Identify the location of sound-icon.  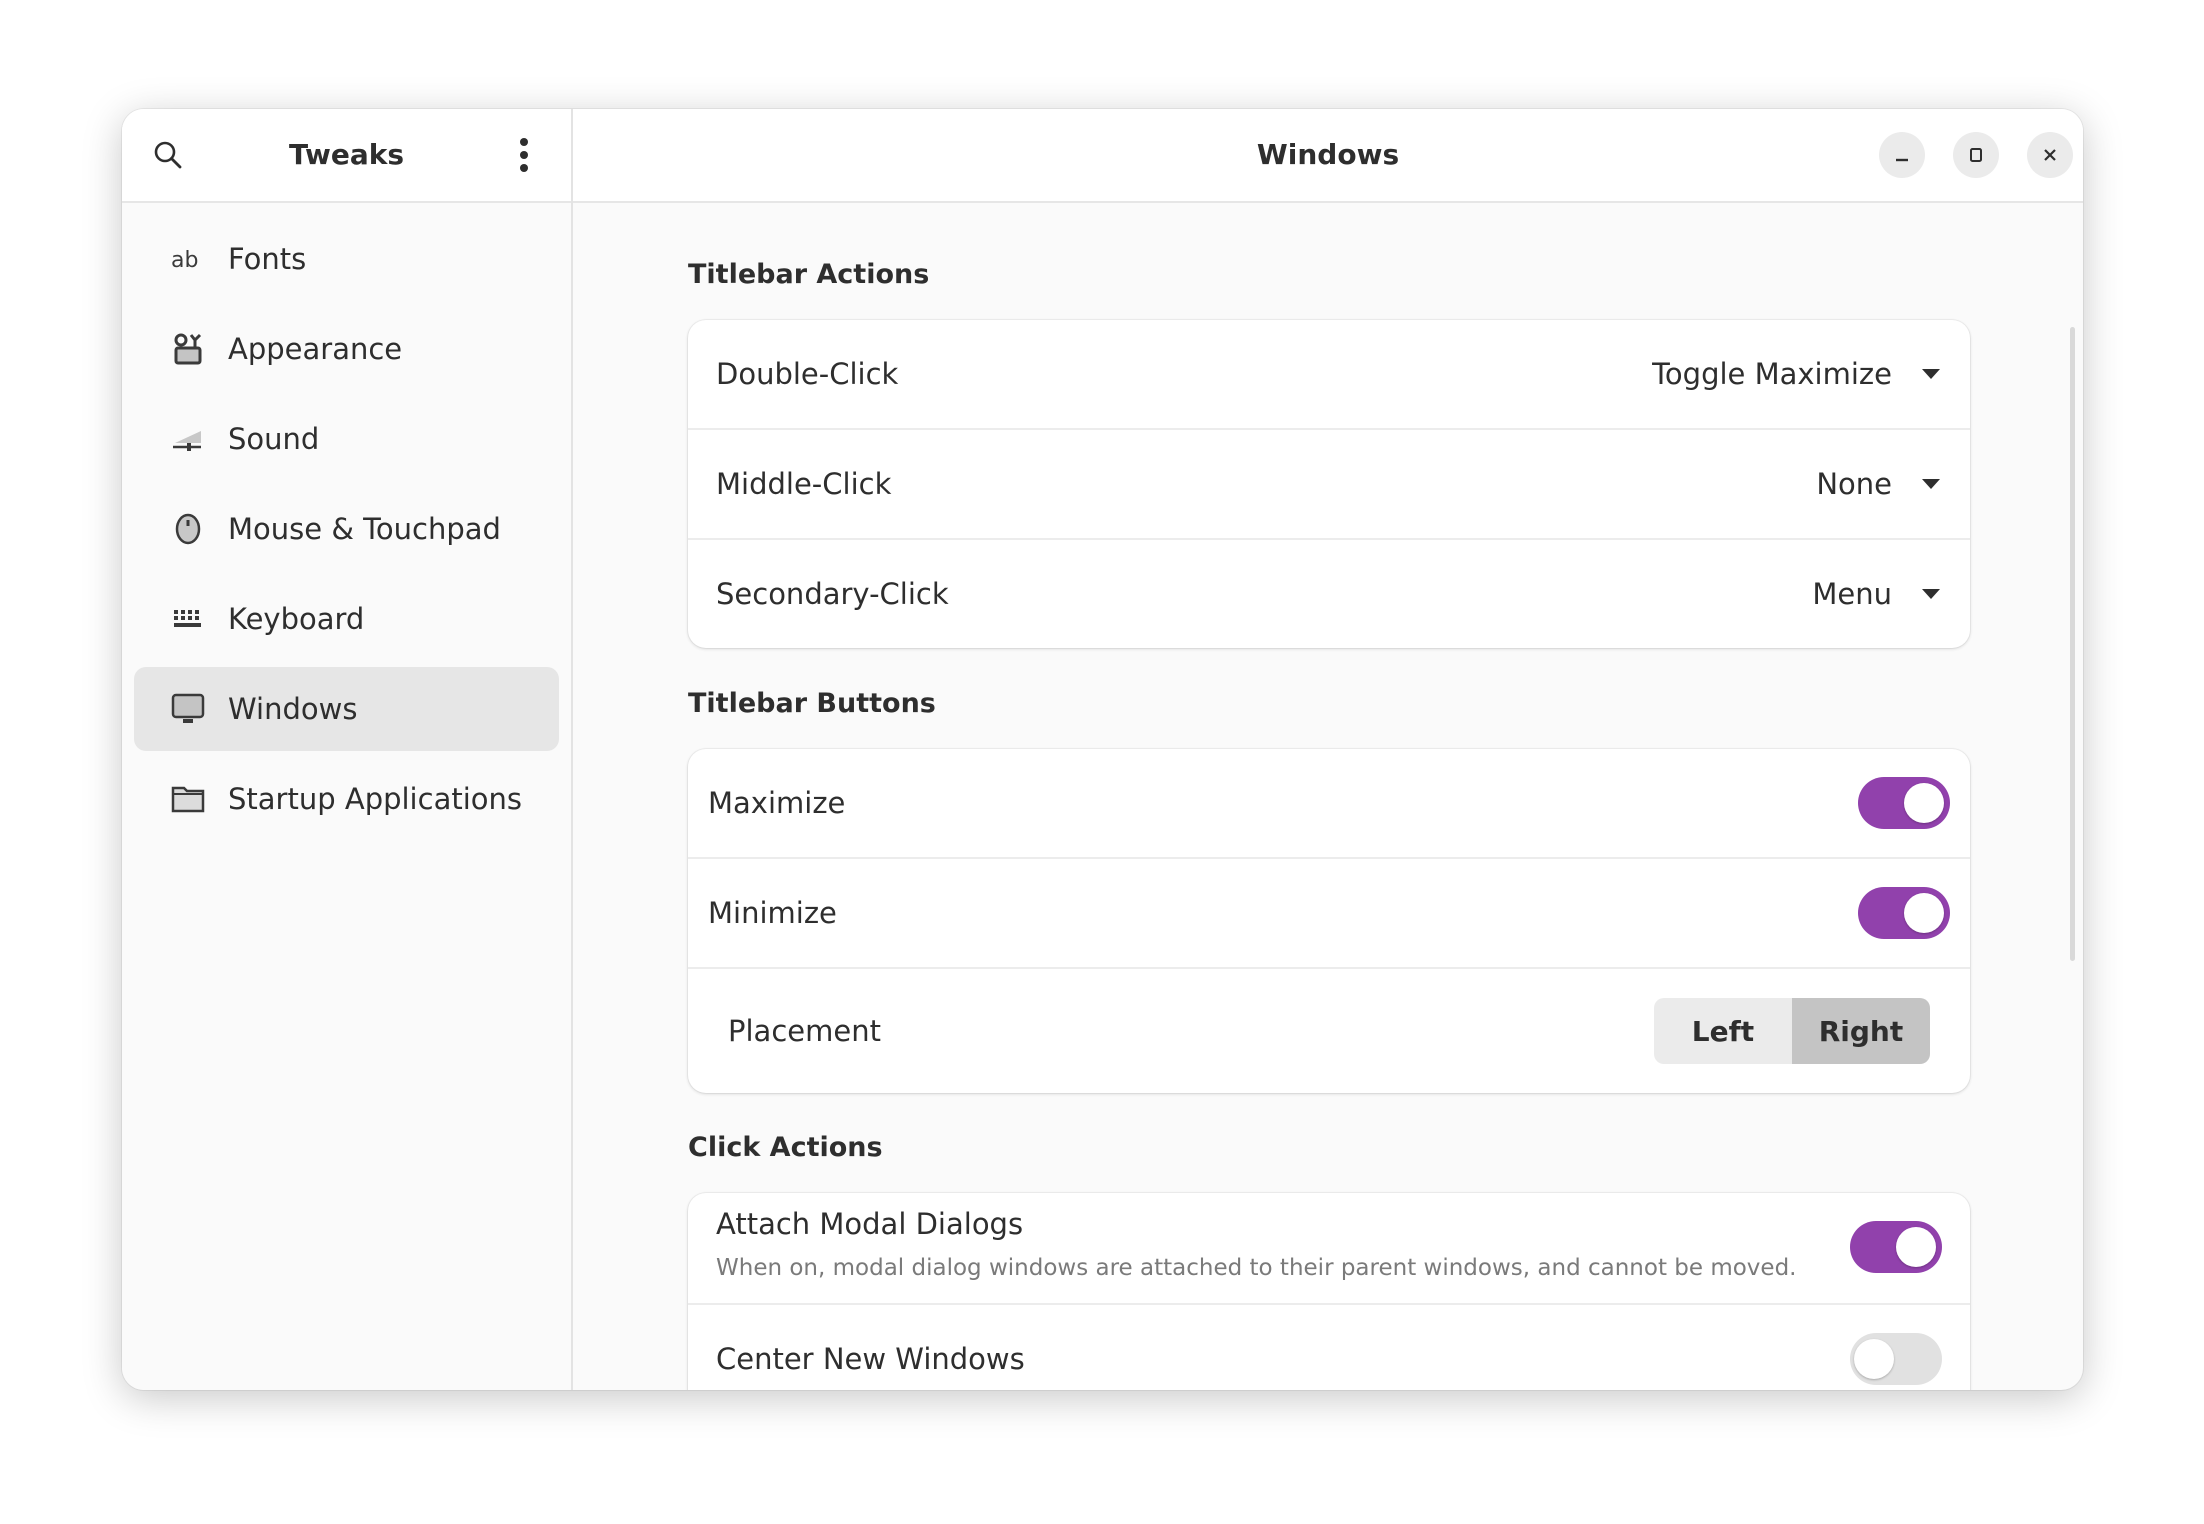
(188, 439).